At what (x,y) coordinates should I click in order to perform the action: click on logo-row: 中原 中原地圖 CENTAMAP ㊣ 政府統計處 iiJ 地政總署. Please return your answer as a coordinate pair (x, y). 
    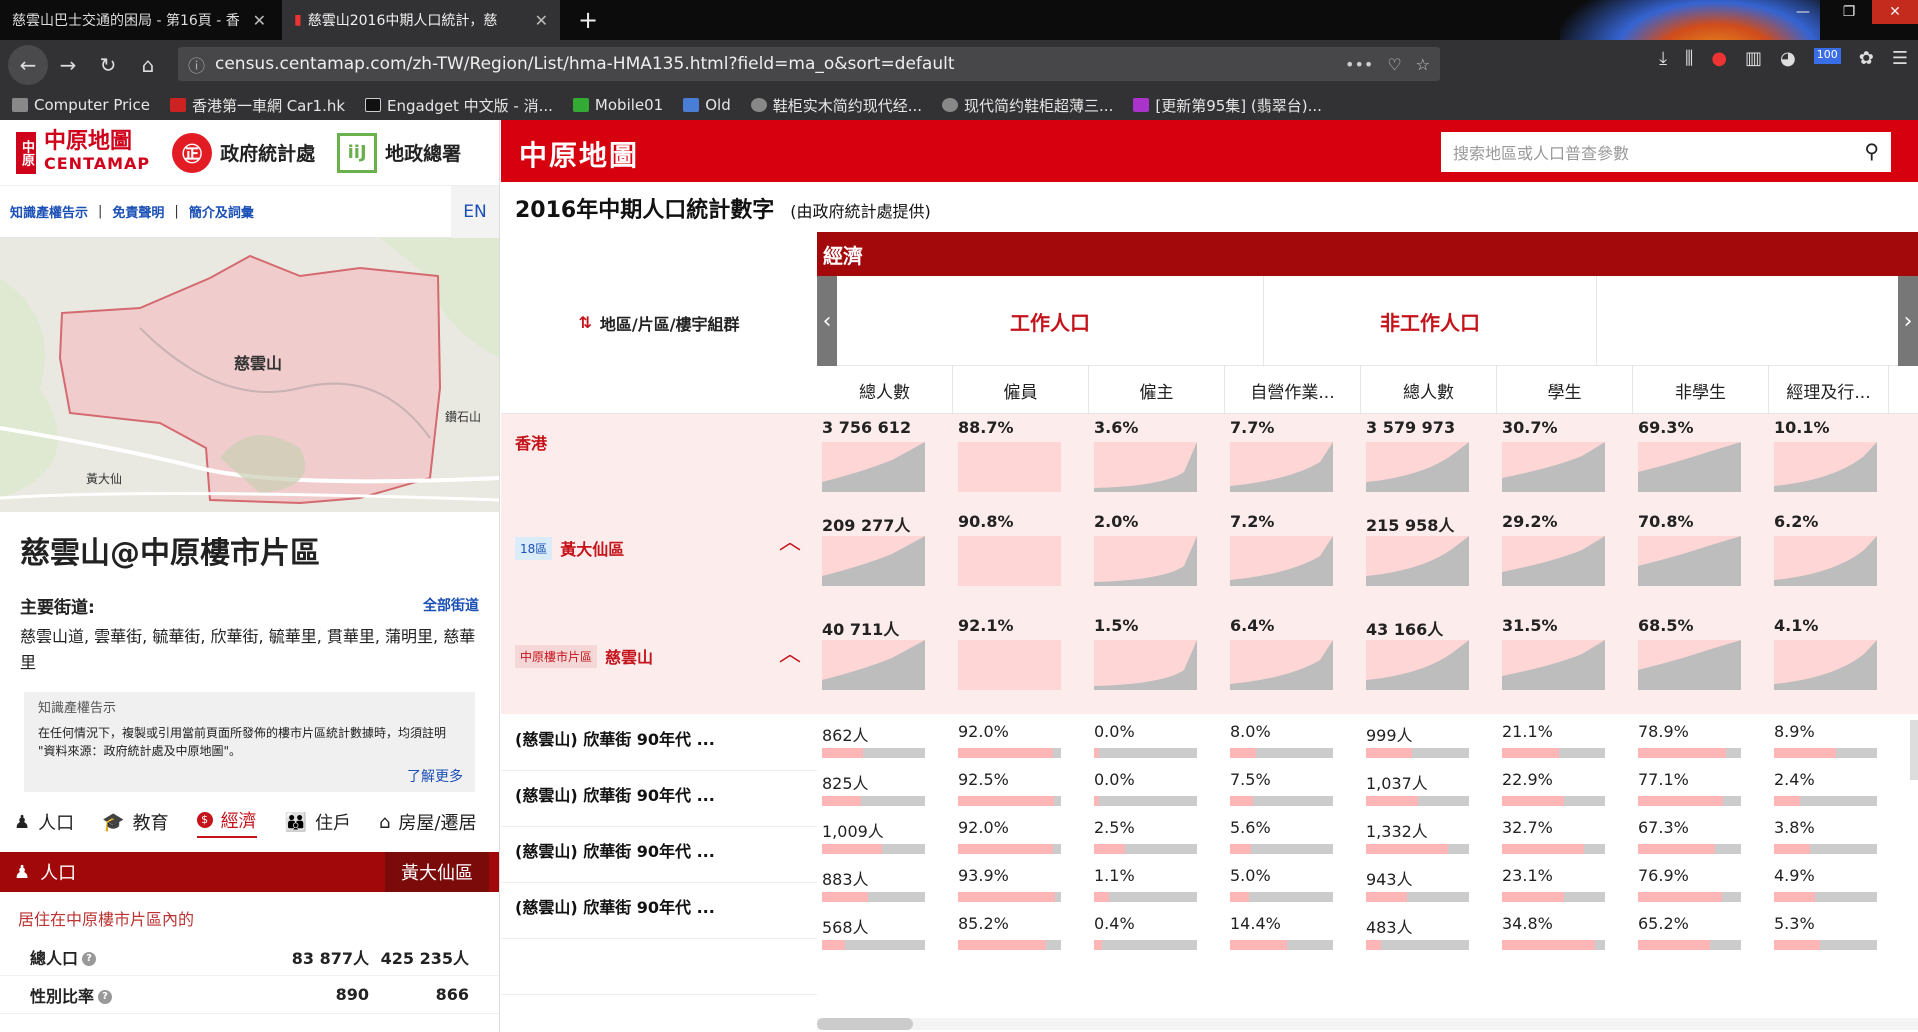
    Looking at the image, I should click on (249, 153).